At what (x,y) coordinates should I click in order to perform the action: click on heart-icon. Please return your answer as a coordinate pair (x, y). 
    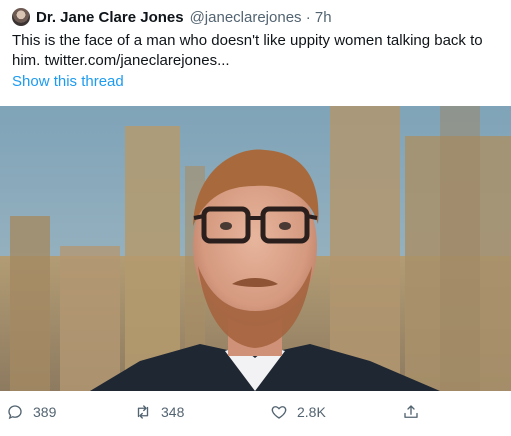
    Looking at the image, I should click on (279, 412).